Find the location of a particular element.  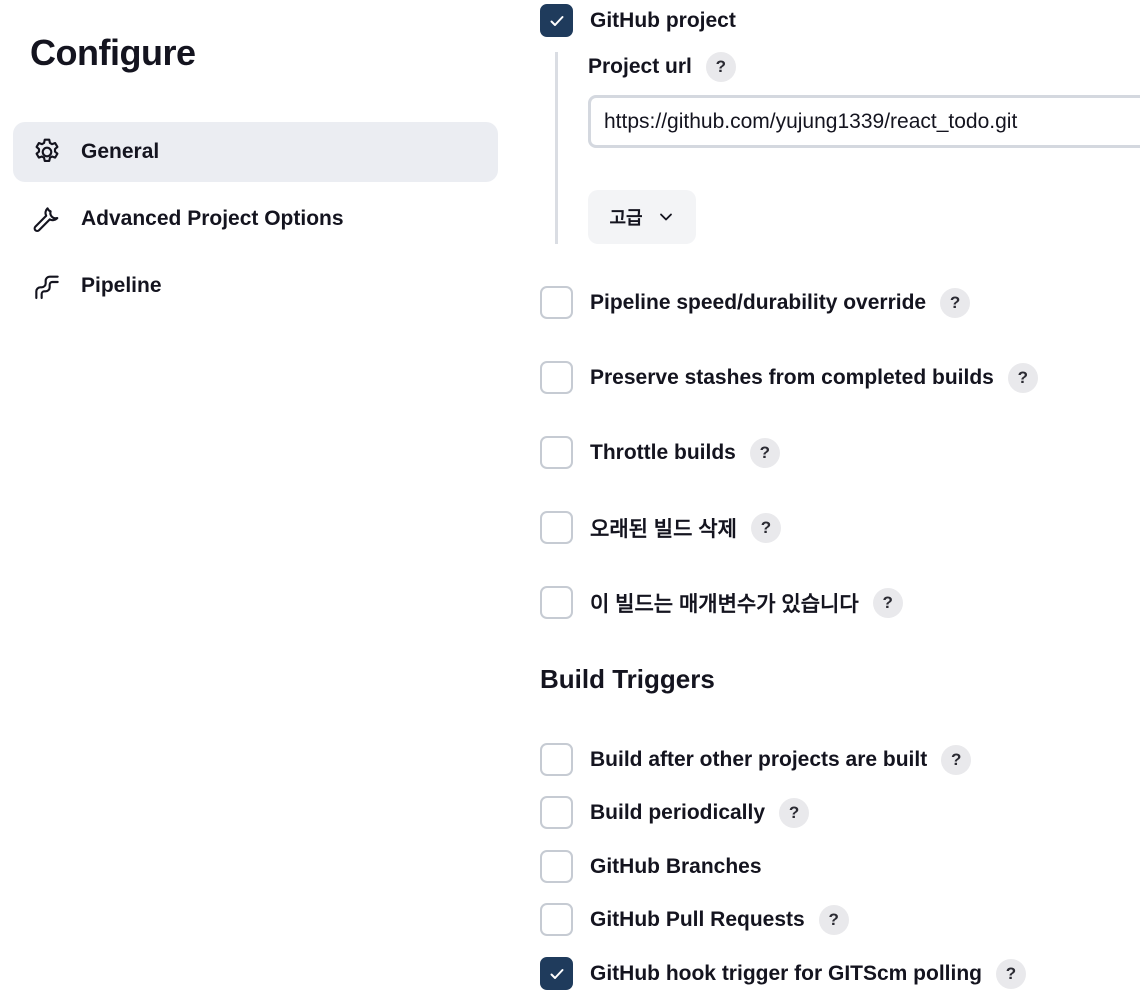

advanced-button: 고급 is located at coordinates (642, 217).